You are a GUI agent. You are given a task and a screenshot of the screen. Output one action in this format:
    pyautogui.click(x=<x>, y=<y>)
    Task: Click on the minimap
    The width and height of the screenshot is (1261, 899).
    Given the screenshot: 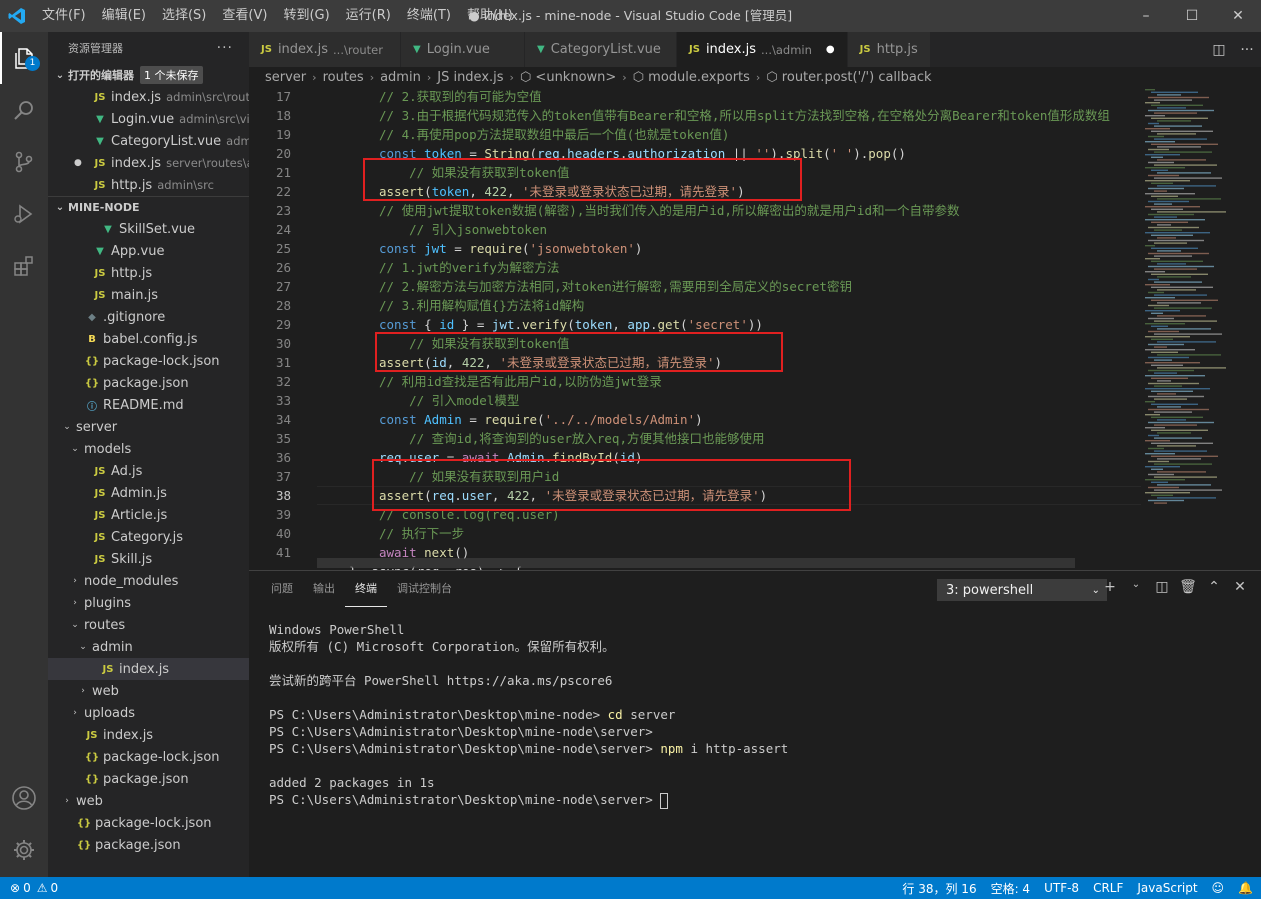 What is the action you would take?
    pyautogui.click(x=1201, y=328)
    